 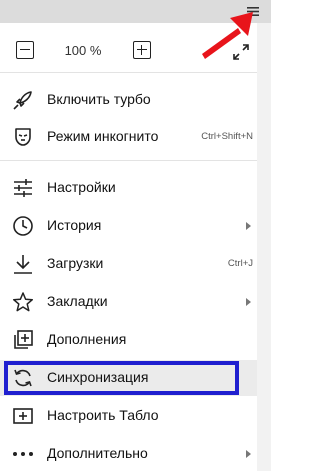 I want to click on star-icon, so click(x=23, y=302).